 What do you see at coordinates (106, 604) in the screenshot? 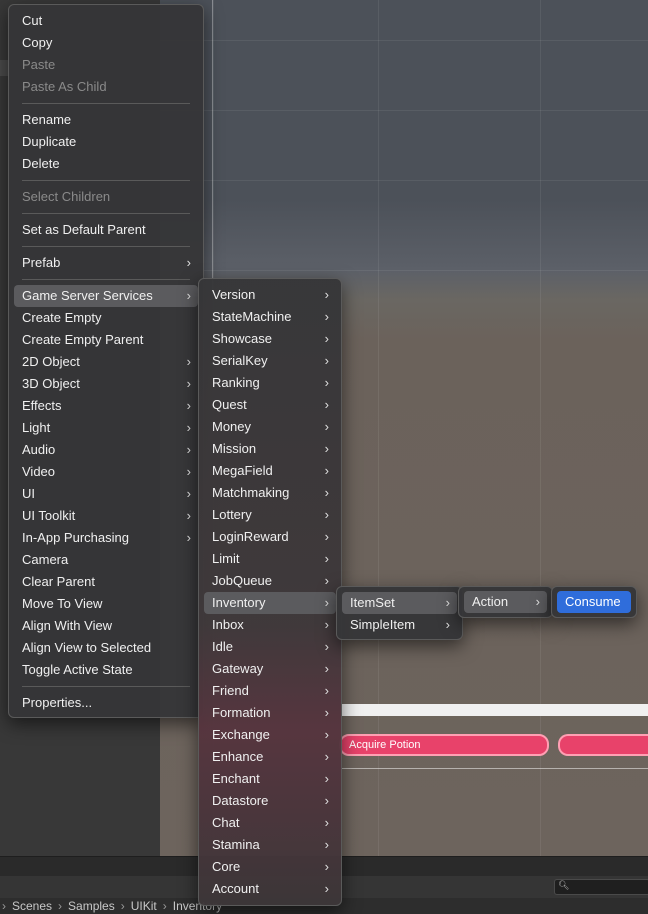
I see `menu-item-move-to-view: Move To View` at bounding box center [106, 604].